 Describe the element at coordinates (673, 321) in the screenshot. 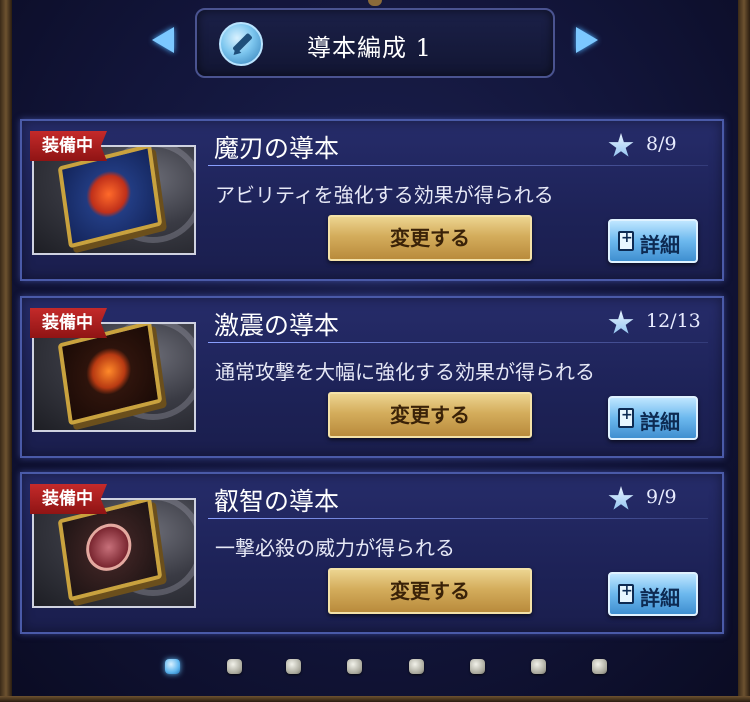

I see `book-rank: 12/13` at that location.